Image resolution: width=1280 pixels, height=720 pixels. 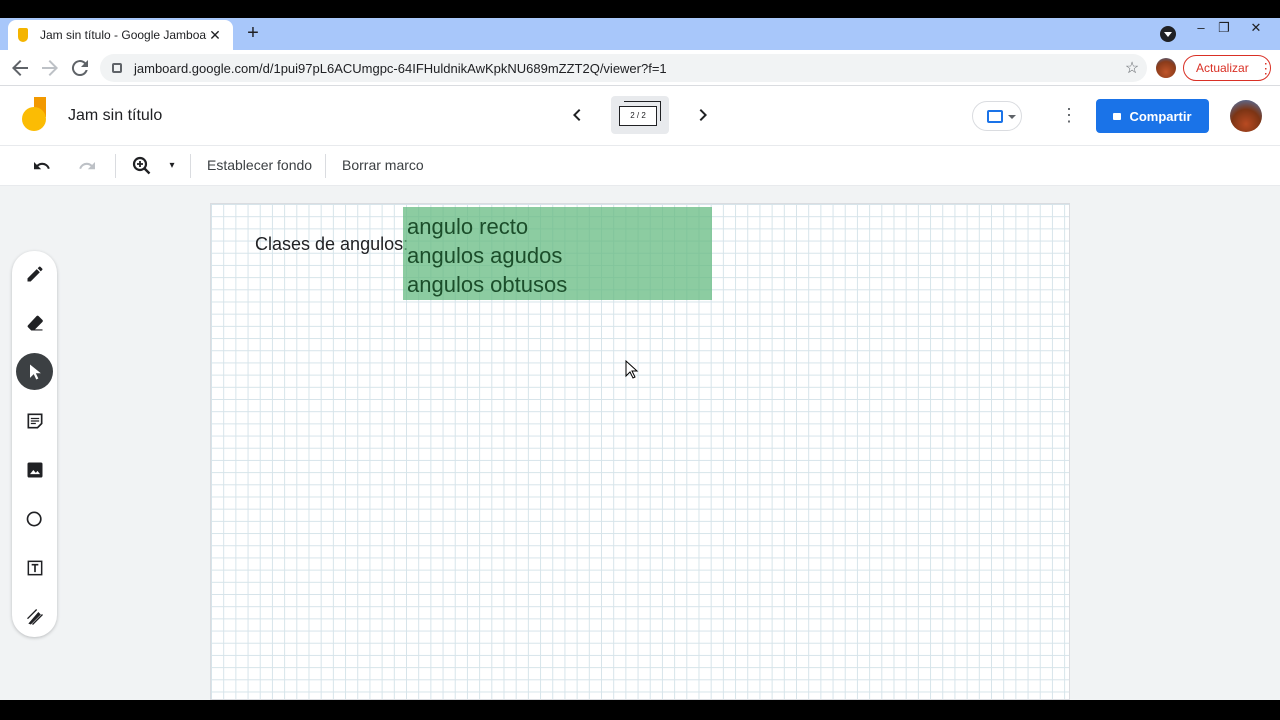 I want to click on profile-avatar-icon, so click(x=1166, y=68).